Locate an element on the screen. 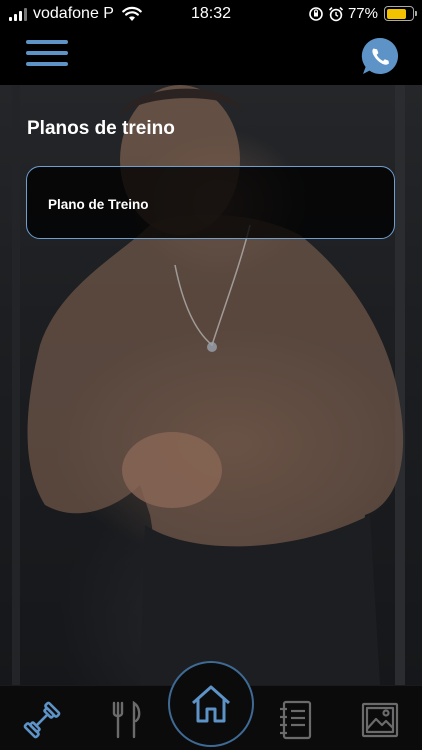 Image resolution: width=422 pixels, height=750 pixels. notebook-icon is located at coordinates (296, 720).